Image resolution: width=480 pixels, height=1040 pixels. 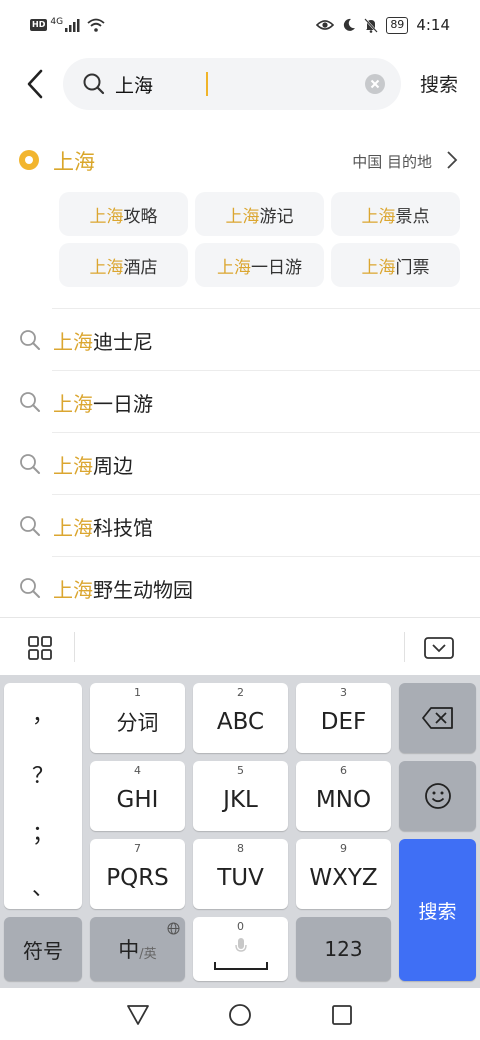 I want to click on key-number: 6, so click(x=343, y=770).